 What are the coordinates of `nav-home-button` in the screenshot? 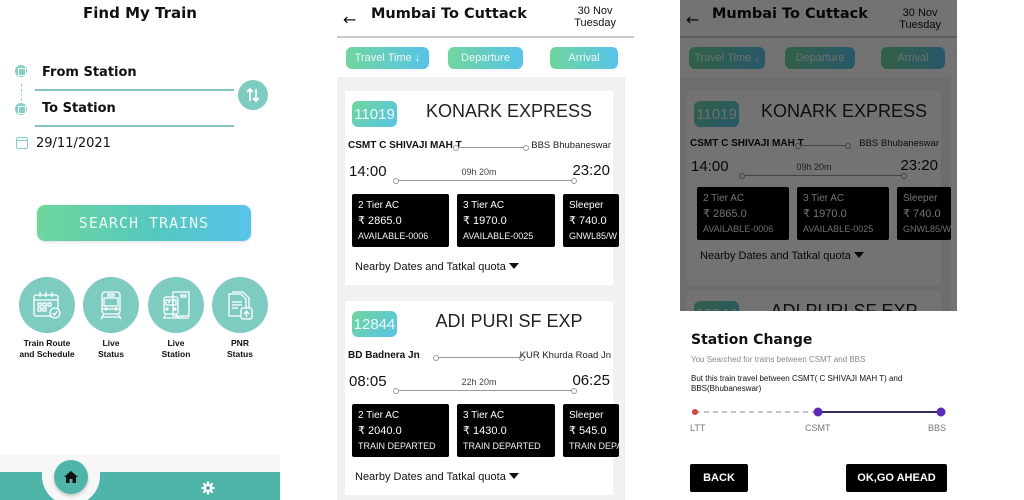 It's located at (71, 477).